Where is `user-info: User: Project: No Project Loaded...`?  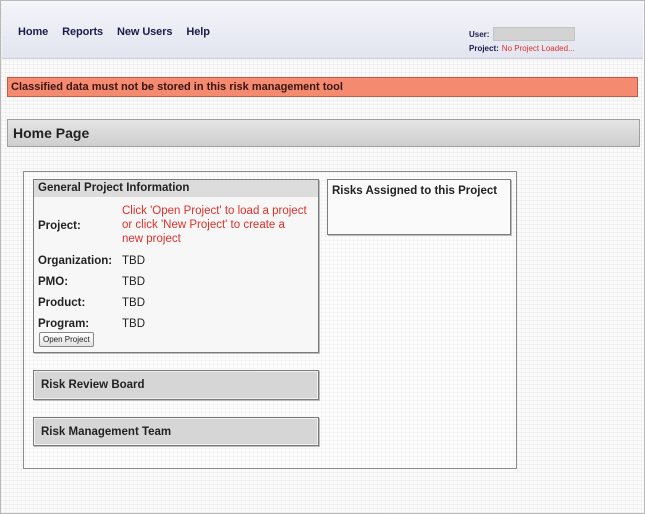 user-info: User: Project: No Project Loaded... is located at coordinates (522, 41).